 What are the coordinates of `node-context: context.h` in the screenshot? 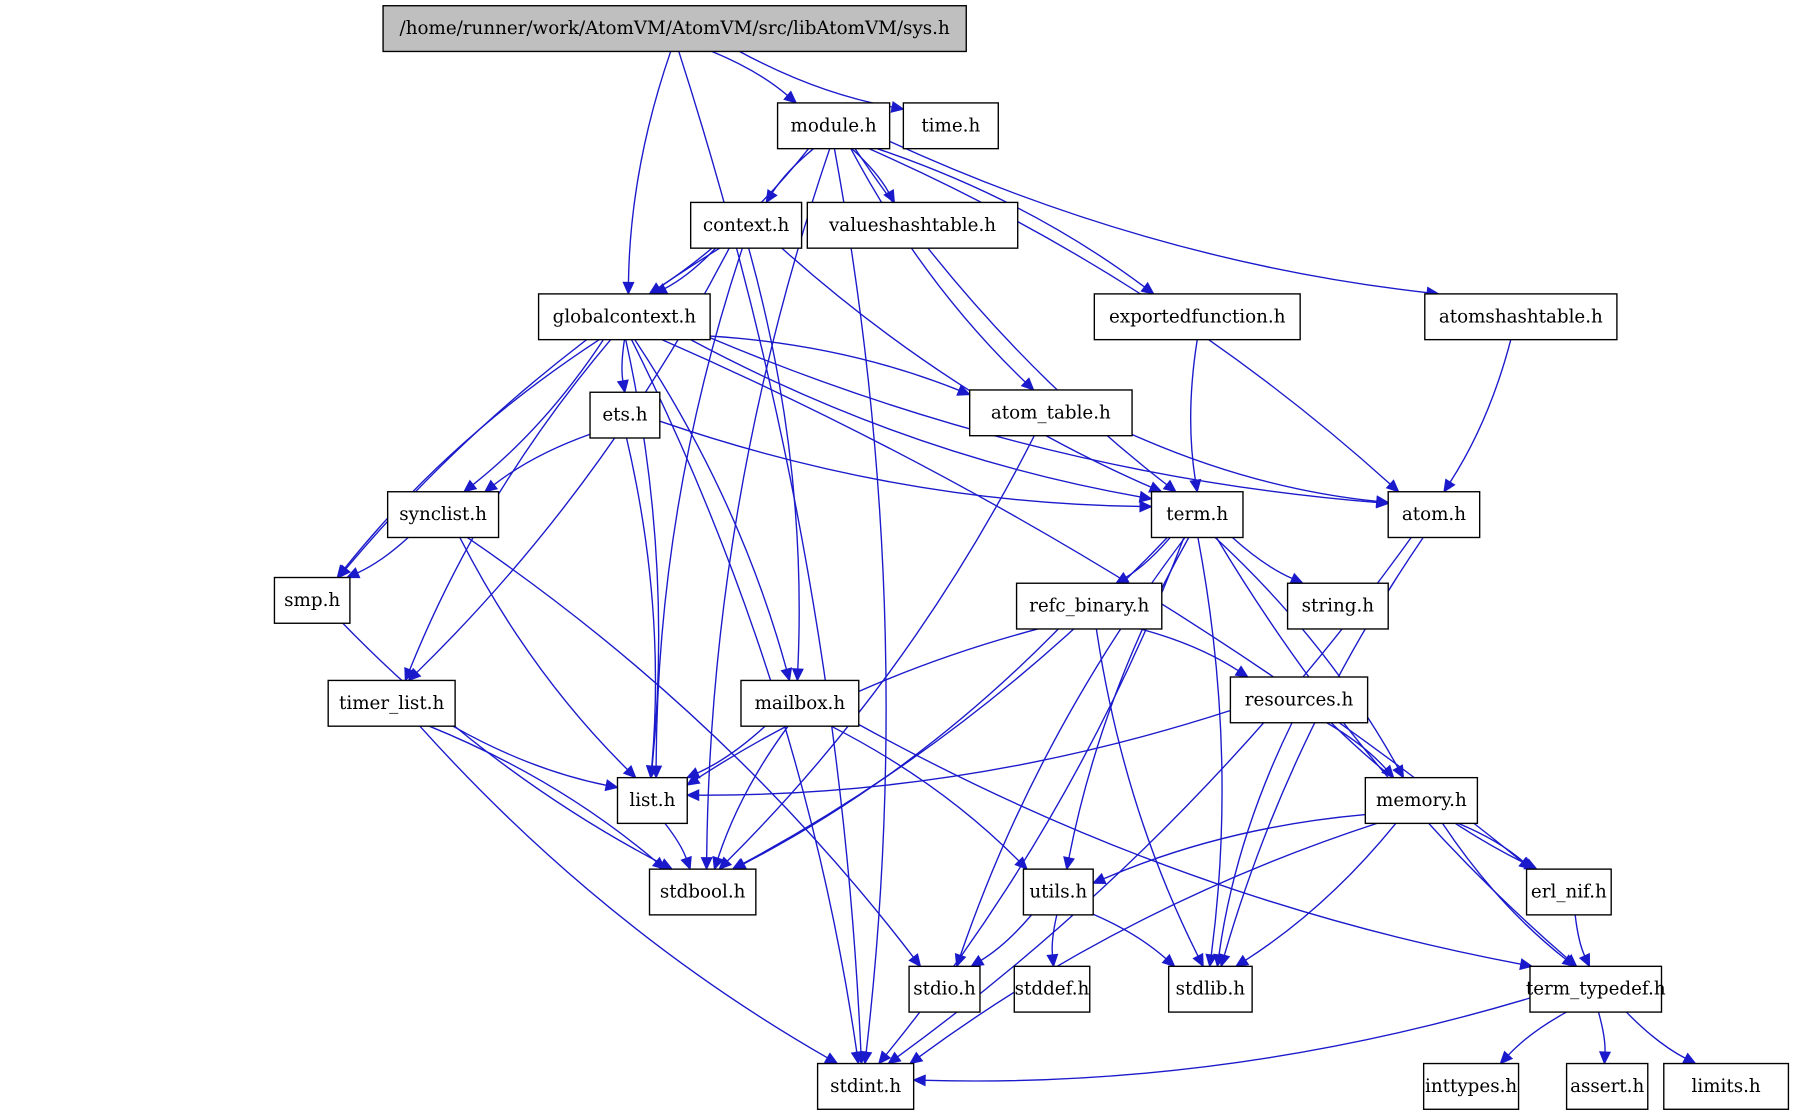 It's located at (746, 225).